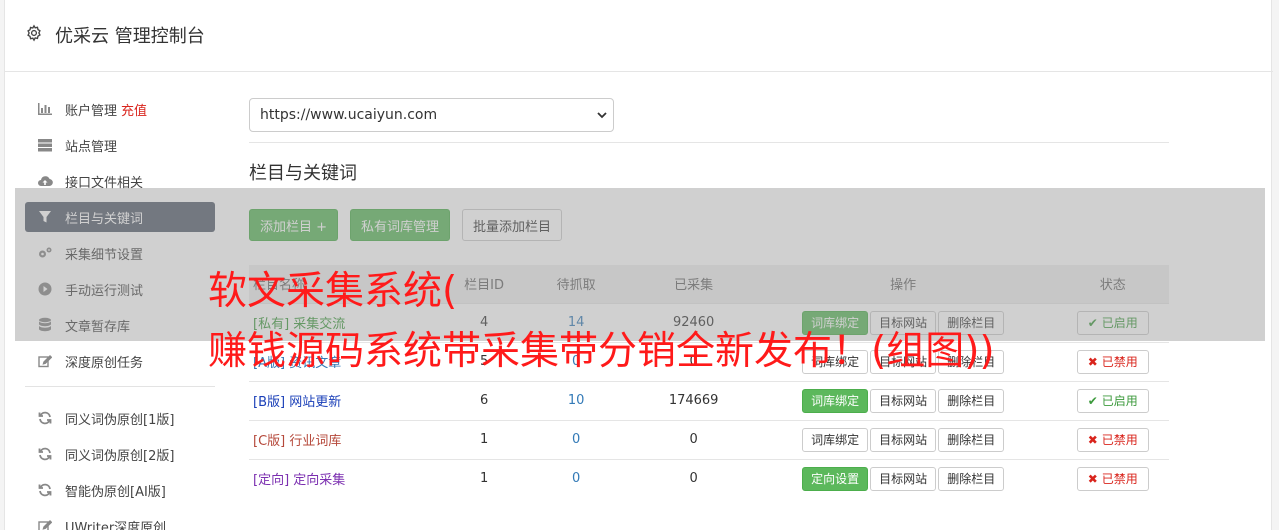 This screenshot has width=1279, height=530. I want to click on table-row: [定向] 定向采集 1 0 0 定向设置 目标网站 删除栏目 ✖ 已禁用, so click(709, 478).